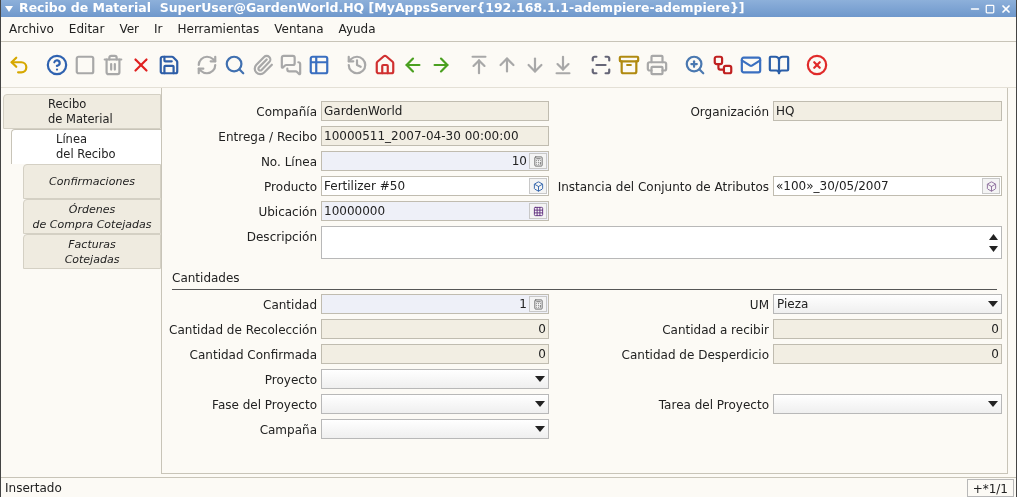 The image size is (1017, 497). Describe the element at coordinates (523, 304) in the screenshot. I see `field-value: 1` at that location.